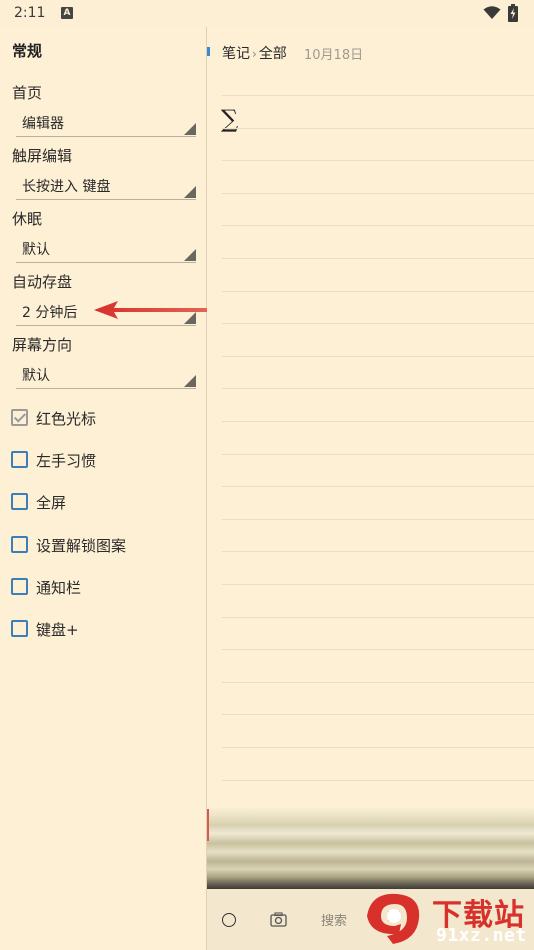  What do you see at coordinates (106, 249) in the screenshot?
I see `sleep-spinner: 默认` at bounding box center [106, 249].